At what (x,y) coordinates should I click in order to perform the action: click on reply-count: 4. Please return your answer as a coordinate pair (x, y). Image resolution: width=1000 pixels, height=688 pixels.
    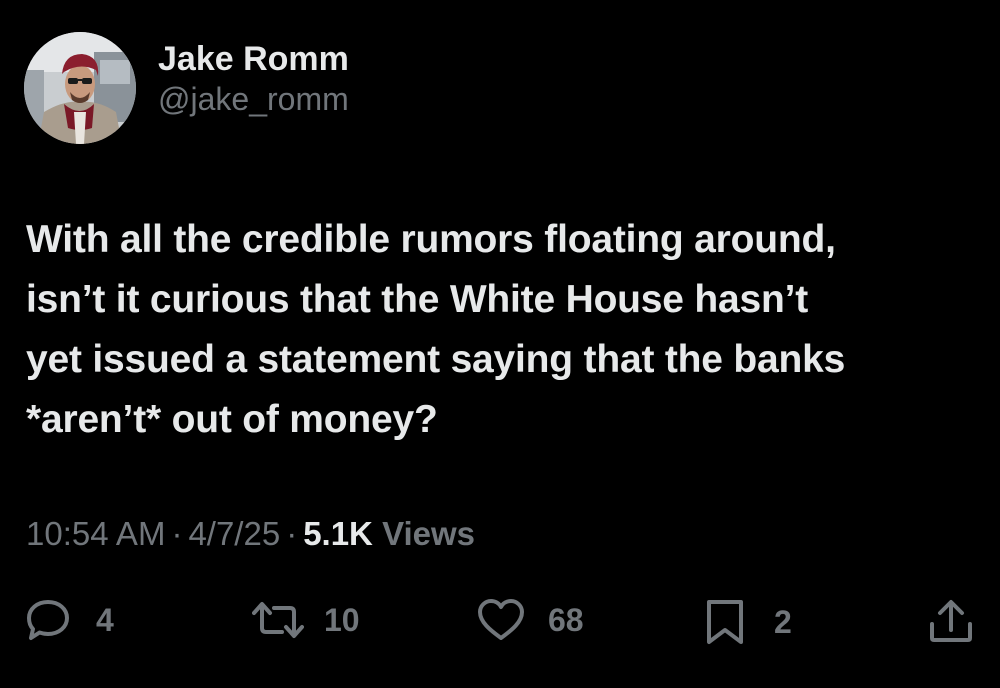
    Looking at the image, I should click on (105, 620).